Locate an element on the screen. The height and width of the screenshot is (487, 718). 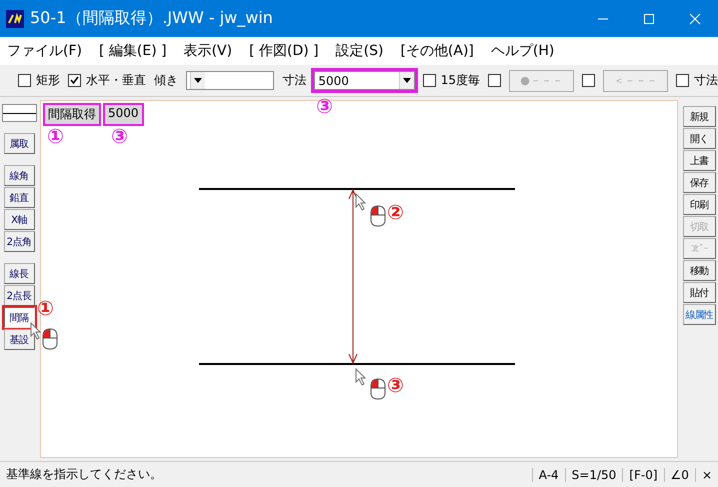
menu-item: [ 作図(D) ] is located at coordinates (284, 51).